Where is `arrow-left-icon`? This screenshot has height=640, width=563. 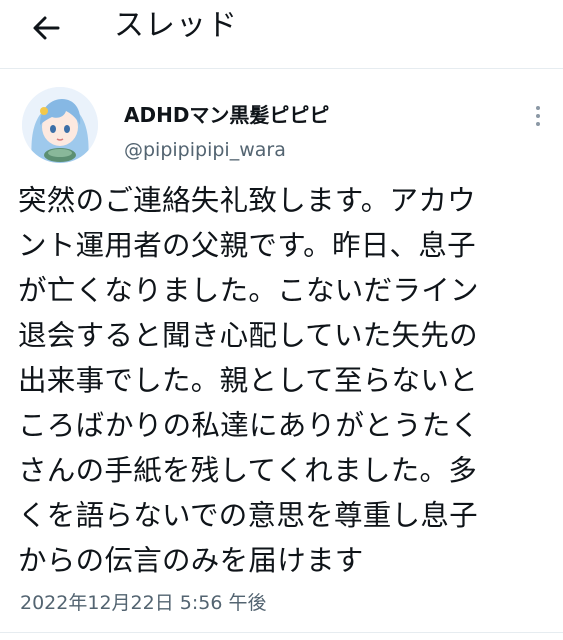
arrow-left-icon is located at coordinates (46, 28).